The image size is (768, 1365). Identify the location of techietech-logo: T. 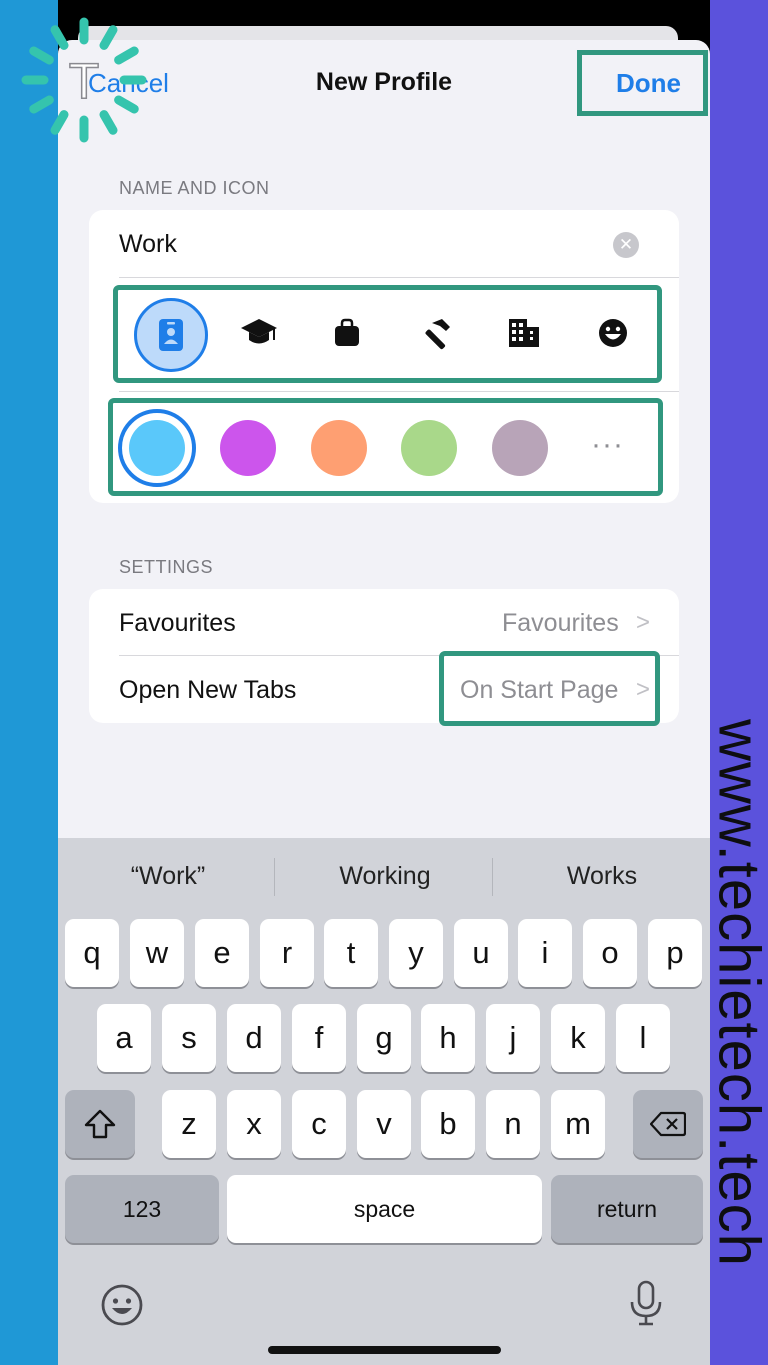
(84, 80).